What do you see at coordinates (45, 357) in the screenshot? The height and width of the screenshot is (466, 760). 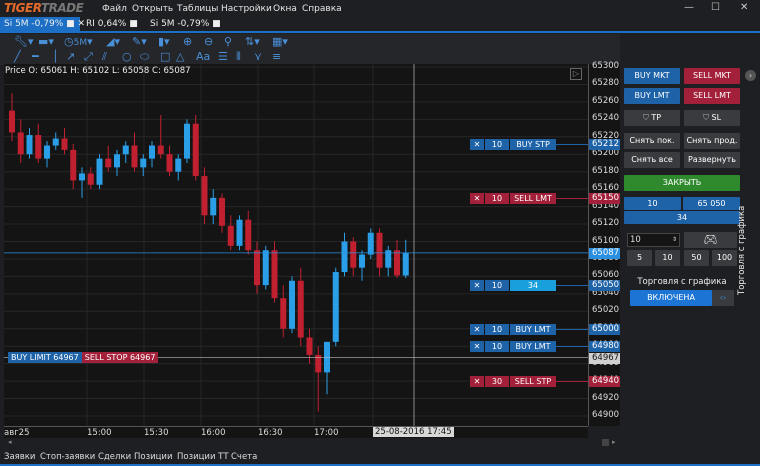 I see `buy-limit-tag: BUY LIMIT 64967` at bounding box center [45, 357].